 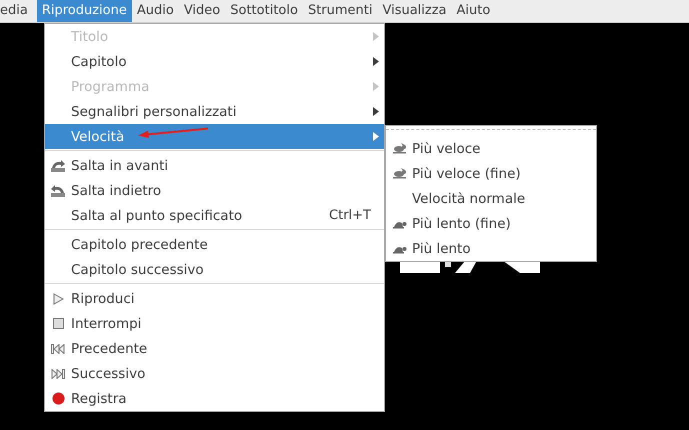 What do you see at coordinates (491, 198) in the screenshot?
I see `menu-item: Velocità normale` at bounding box center [491, 198].